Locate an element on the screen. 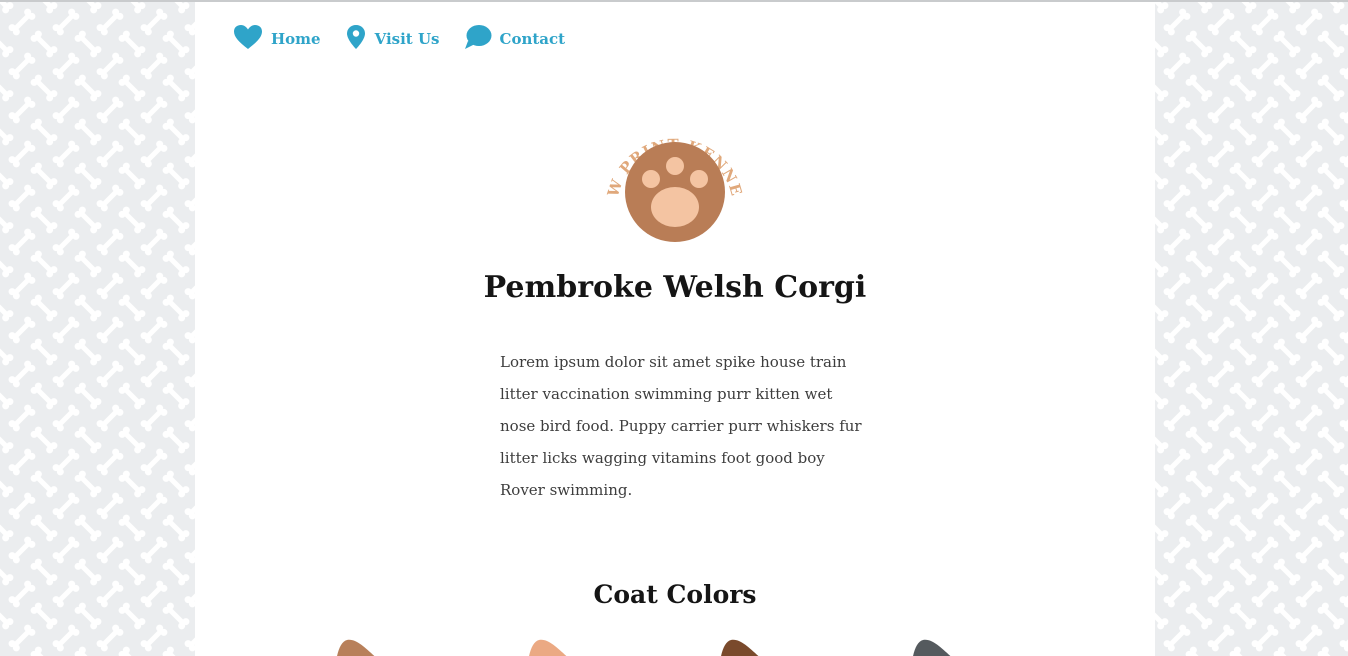  map-pin-icon is located at coordinates (356, 39).